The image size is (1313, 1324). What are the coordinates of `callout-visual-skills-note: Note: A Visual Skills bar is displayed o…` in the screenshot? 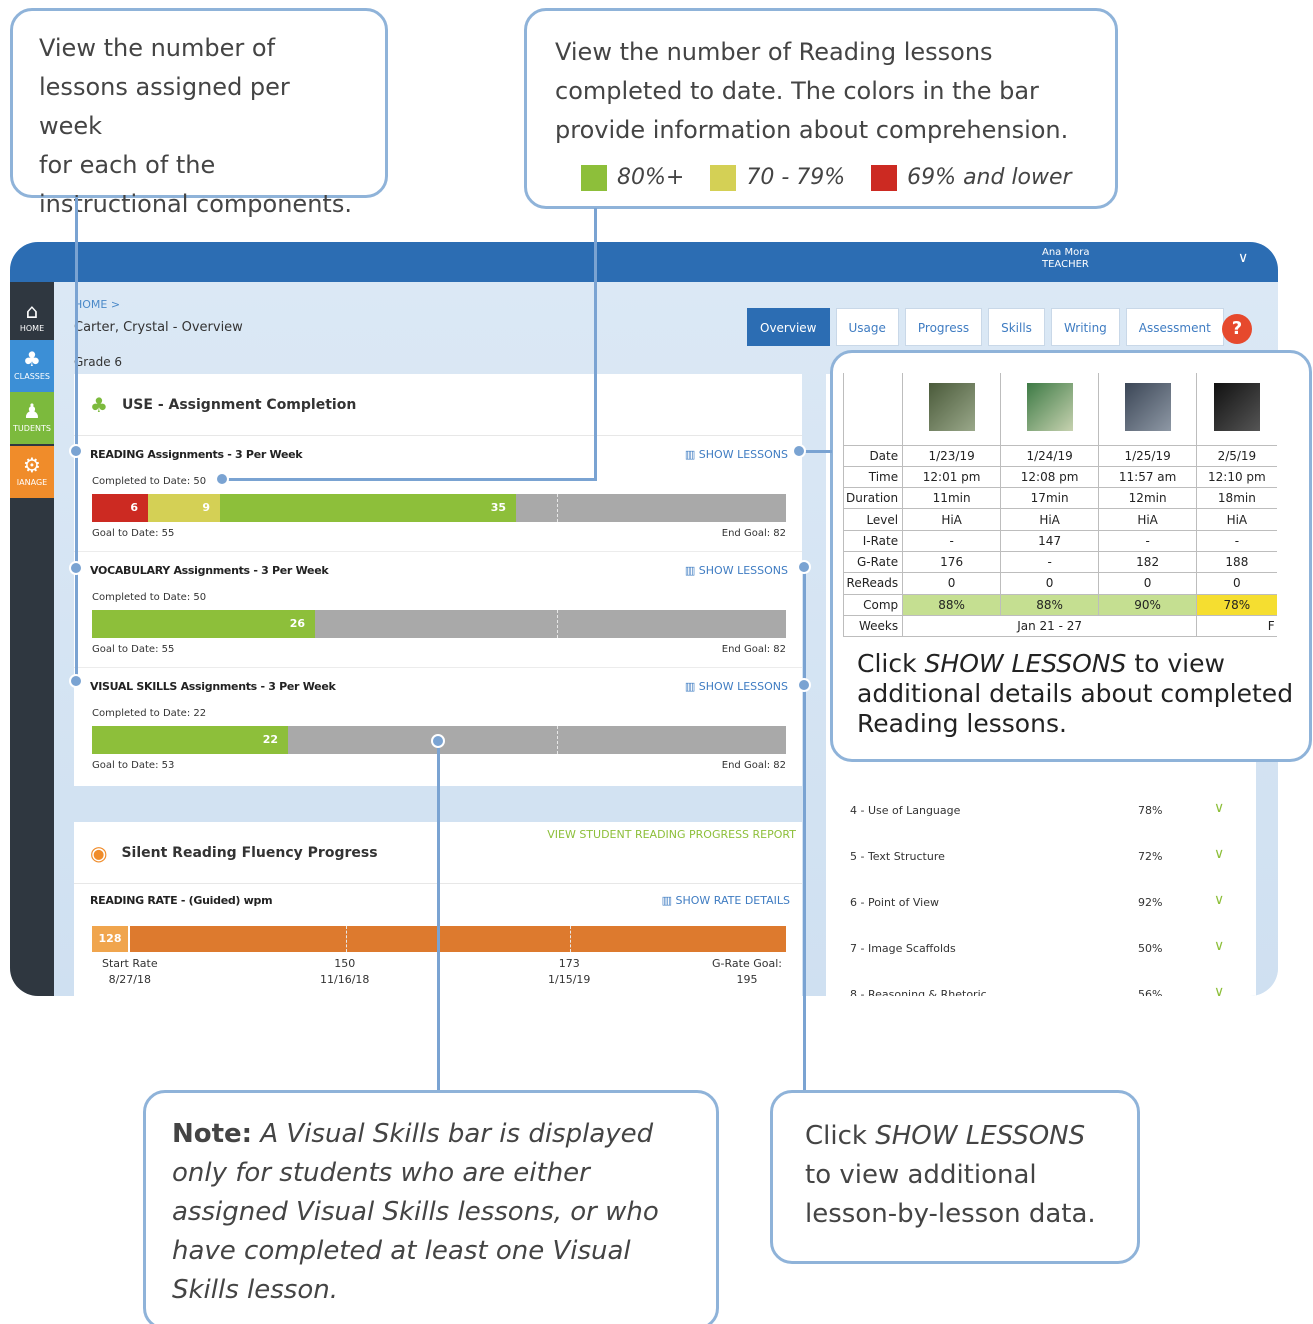 It's located at (431, 1207).